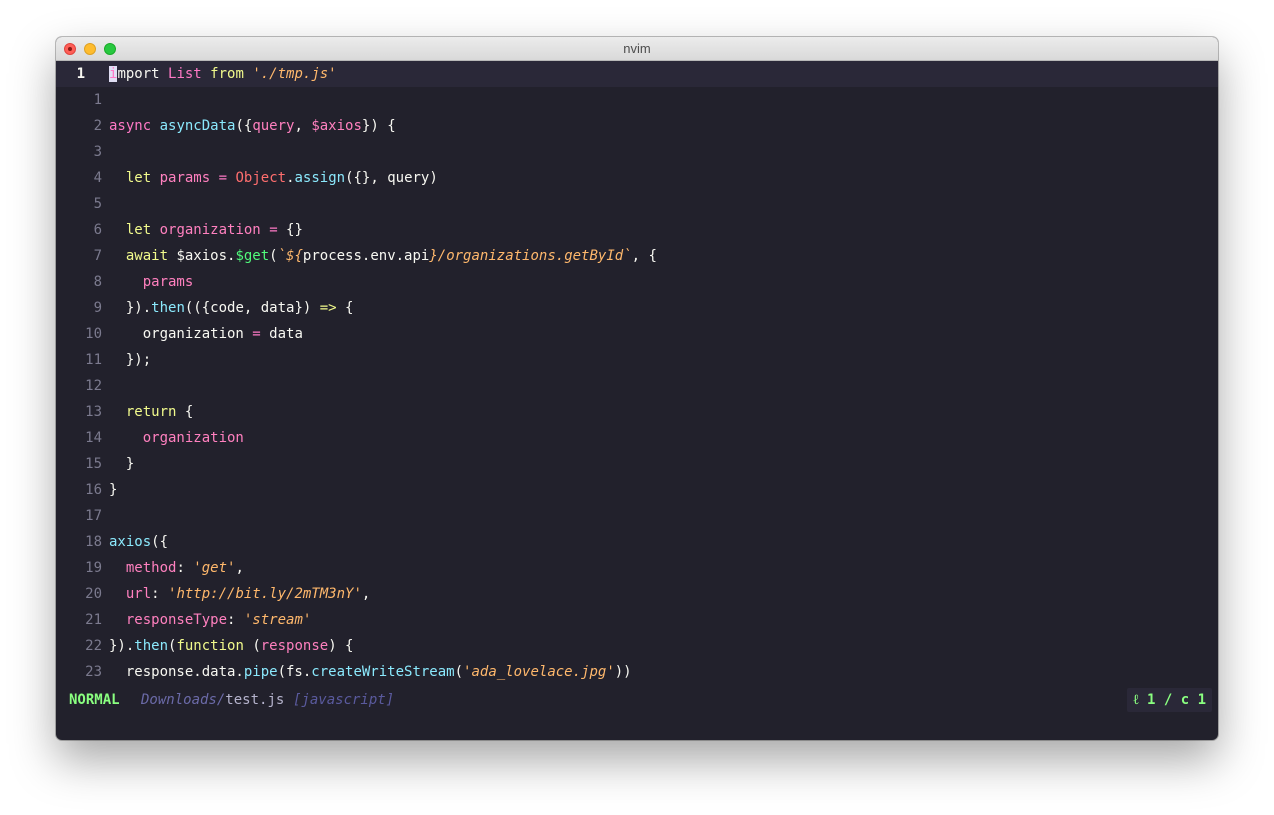 The width and height of the screenshot is (1274, 815). I want to click on code-line: 19 method: 'get',, so click(637, 568).